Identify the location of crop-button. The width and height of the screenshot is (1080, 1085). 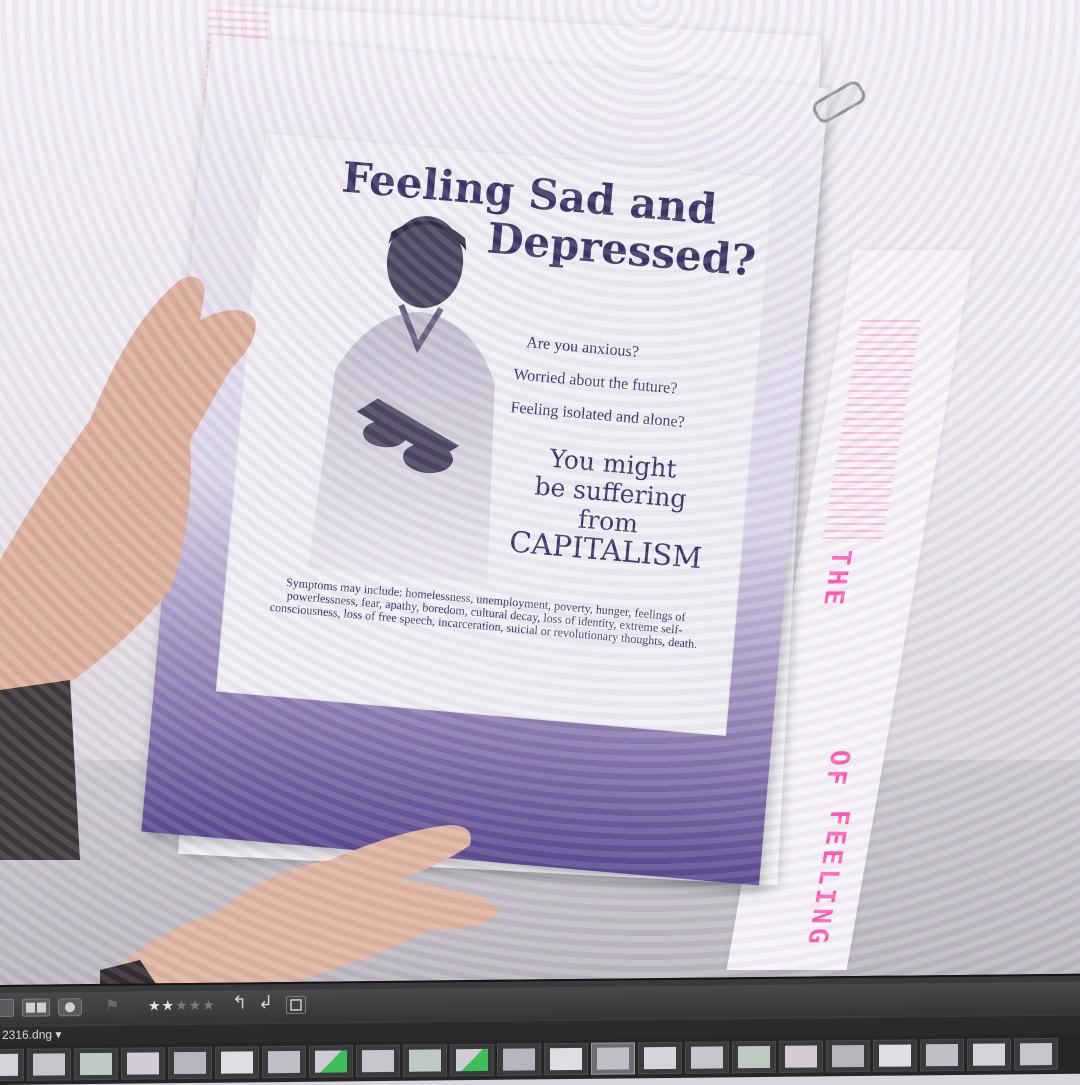
(296, 1005).